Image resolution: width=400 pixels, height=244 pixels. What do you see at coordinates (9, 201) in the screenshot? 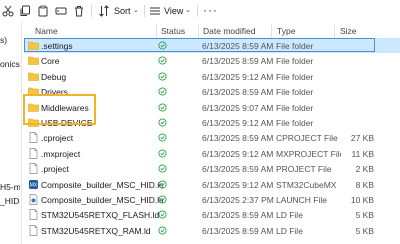
I see `nav-item: _HID` at bounding box center [9, 201].